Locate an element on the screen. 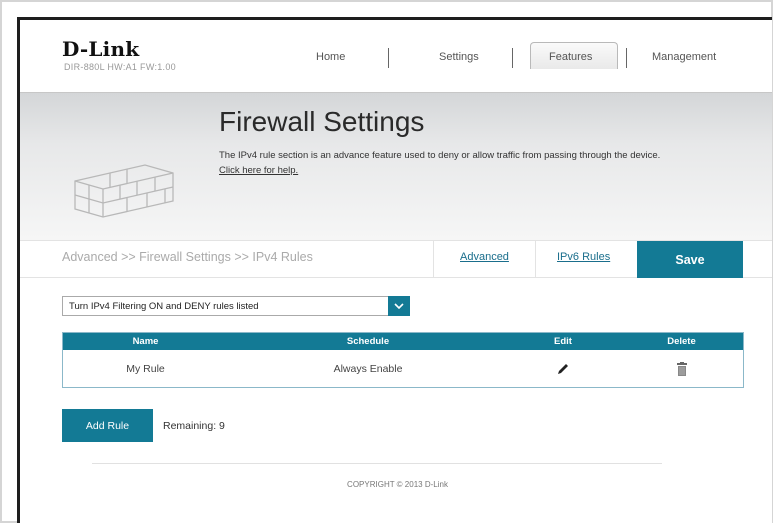  brand-logo: D-Link is located at coordinates (101, 49).